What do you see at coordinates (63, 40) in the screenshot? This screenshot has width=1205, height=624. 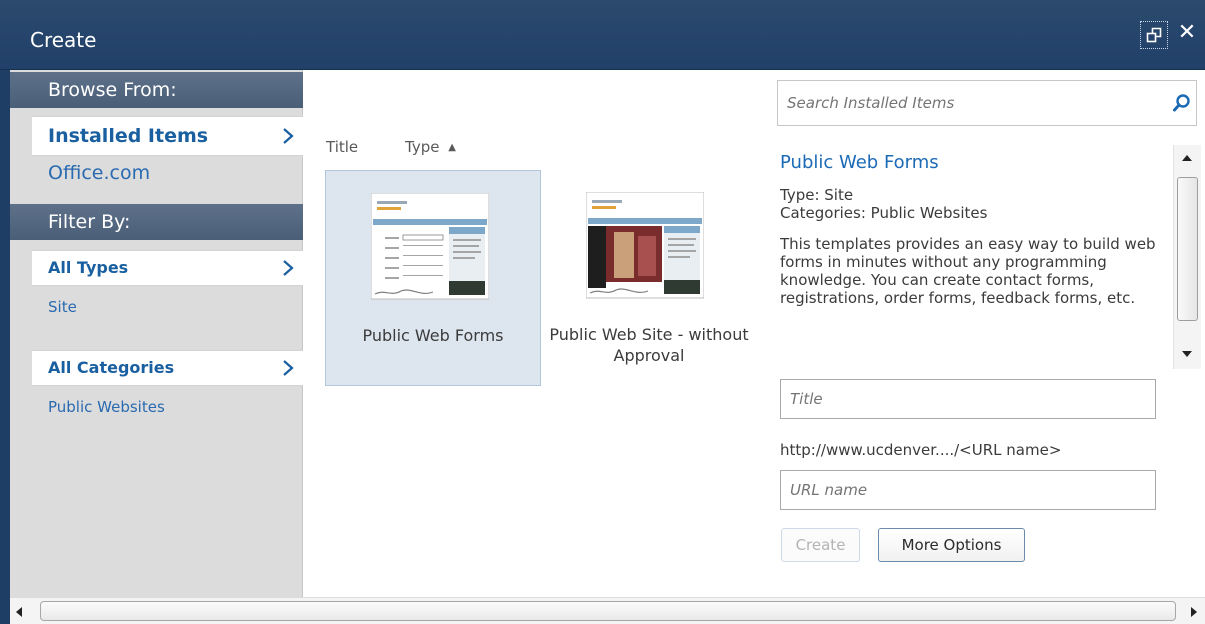 I see `dialog-title: Create` at bounding box center [63, 40].